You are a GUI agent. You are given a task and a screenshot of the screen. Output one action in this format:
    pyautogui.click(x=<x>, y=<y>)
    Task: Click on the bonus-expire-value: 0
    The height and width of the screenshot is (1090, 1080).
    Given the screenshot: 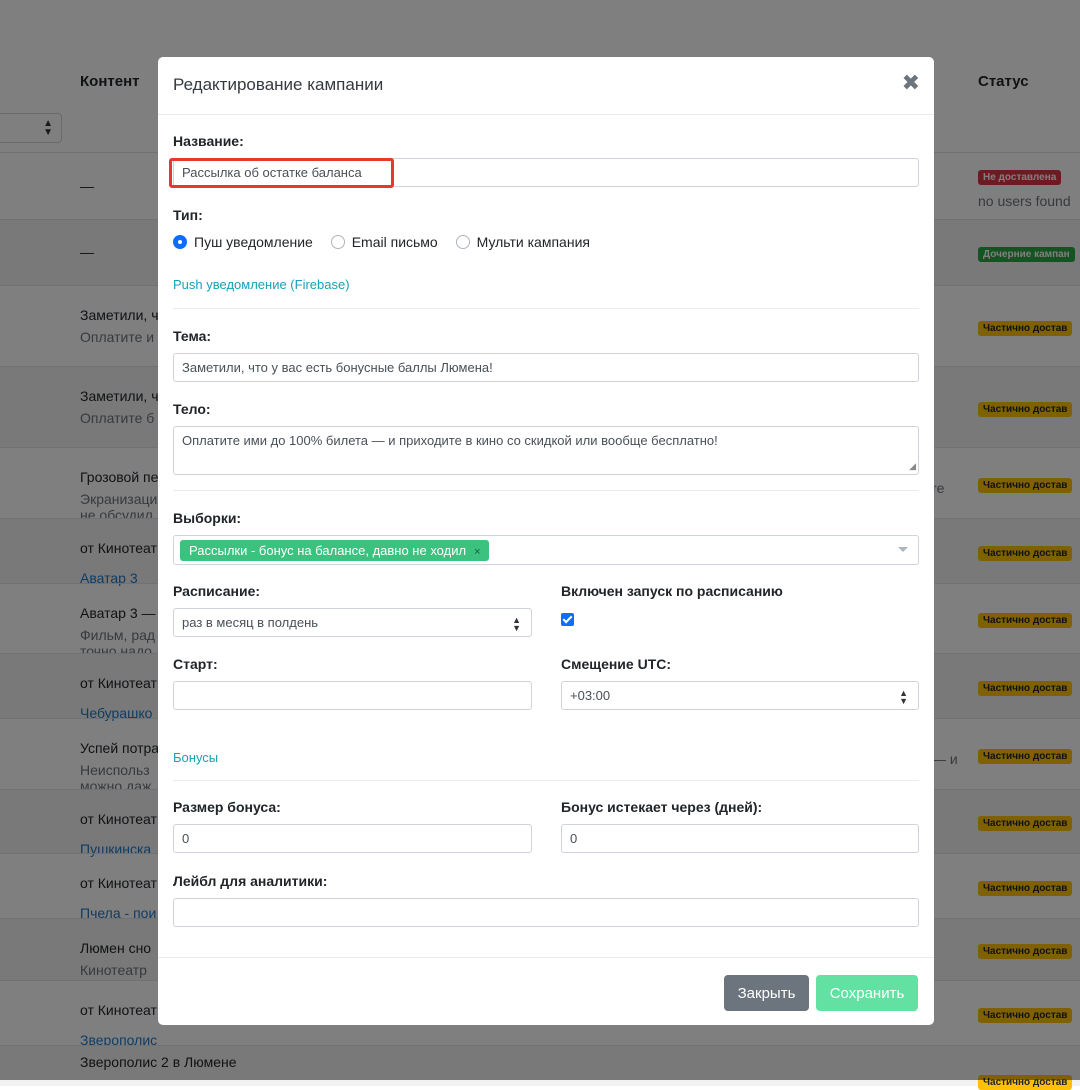 What is the action you would take?
    pyautogui.click(x=574, y=838)
    